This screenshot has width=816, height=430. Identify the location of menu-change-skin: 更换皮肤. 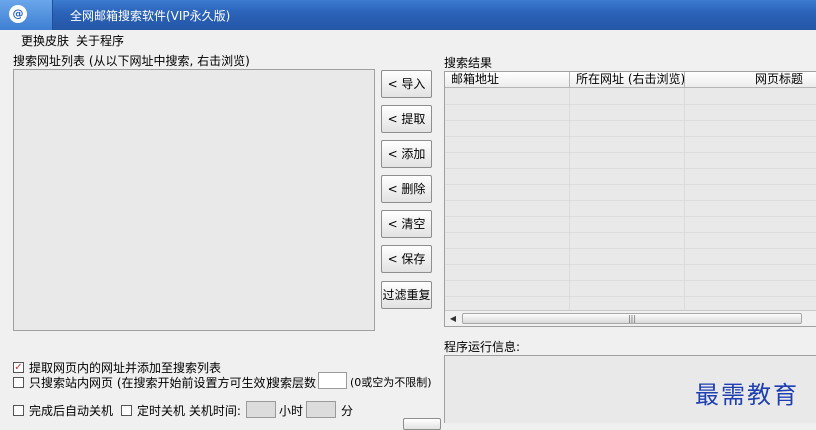
(45, 40).